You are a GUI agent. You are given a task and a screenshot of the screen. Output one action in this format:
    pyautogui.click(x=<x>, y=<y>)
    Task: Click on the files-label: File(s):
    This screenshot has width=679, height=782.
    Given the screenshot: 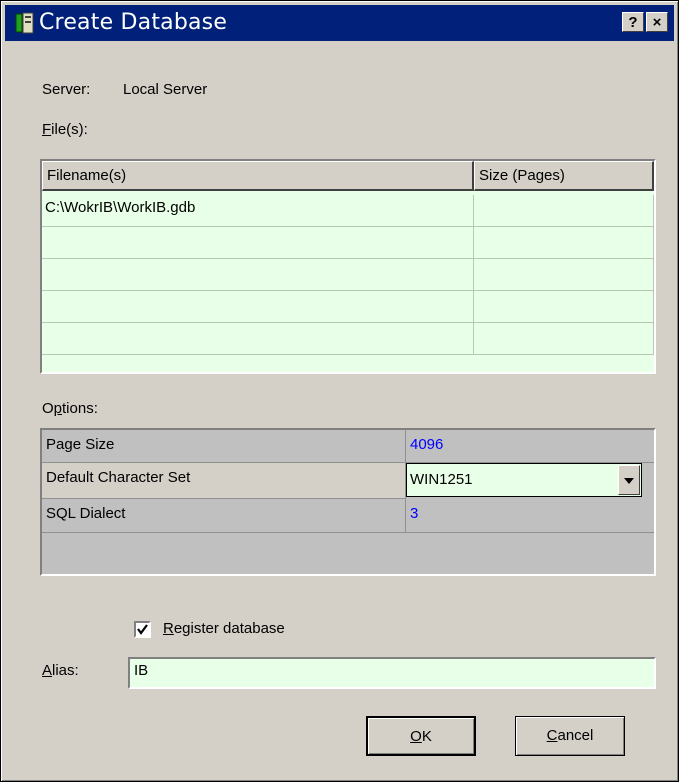 What is the action you would take?
    pyautogui.click(x=65, y=129)
    